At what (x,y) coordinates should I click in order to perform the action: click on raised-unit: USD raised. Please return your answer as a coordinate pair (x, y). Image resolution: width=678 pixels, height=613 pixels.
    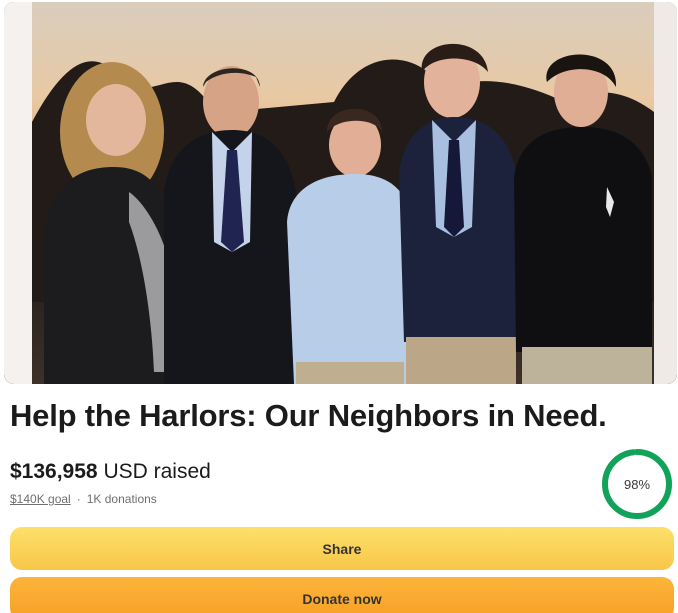
    Looking at the image, I should click on (157, 471).